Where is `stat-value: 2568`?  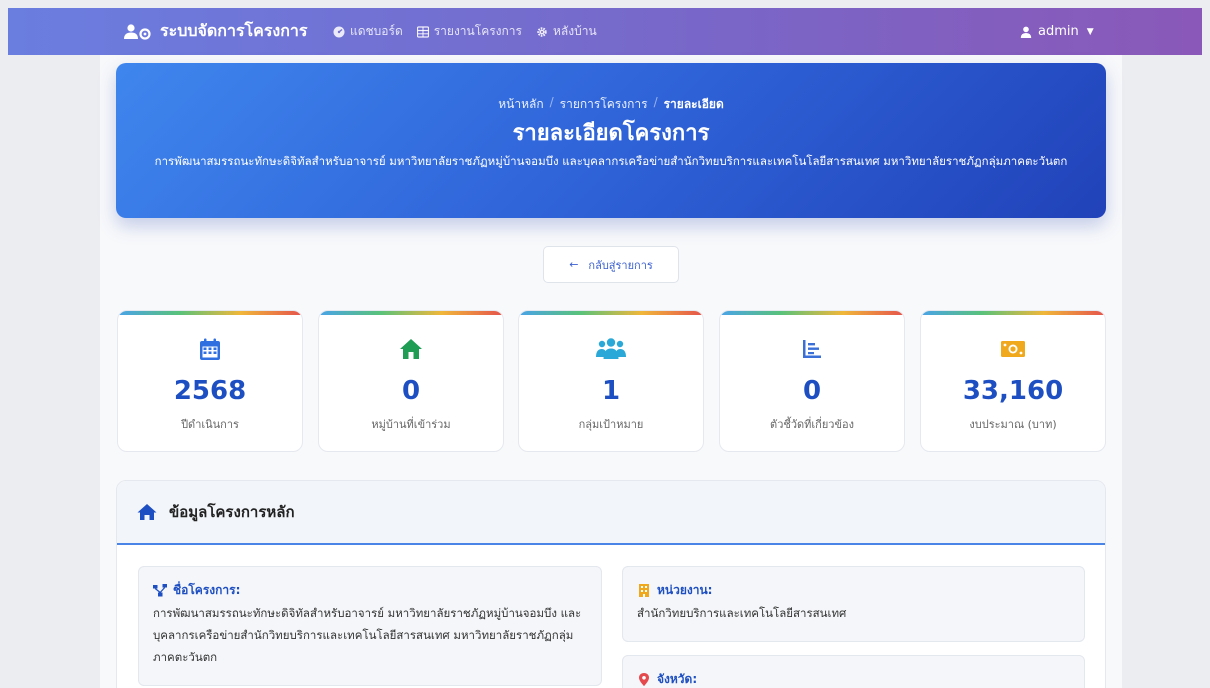
stat-value: 2568 is located at coordinates (210, 391).